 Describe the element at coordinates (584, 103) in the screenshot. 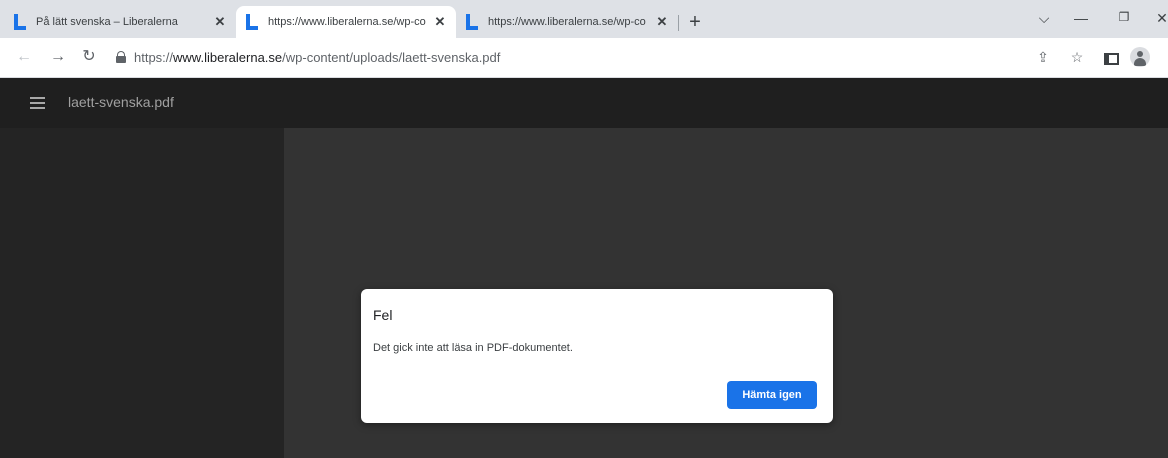

I see `pdf-viewer-toolbar: laett-svenska.pdf` at that location.